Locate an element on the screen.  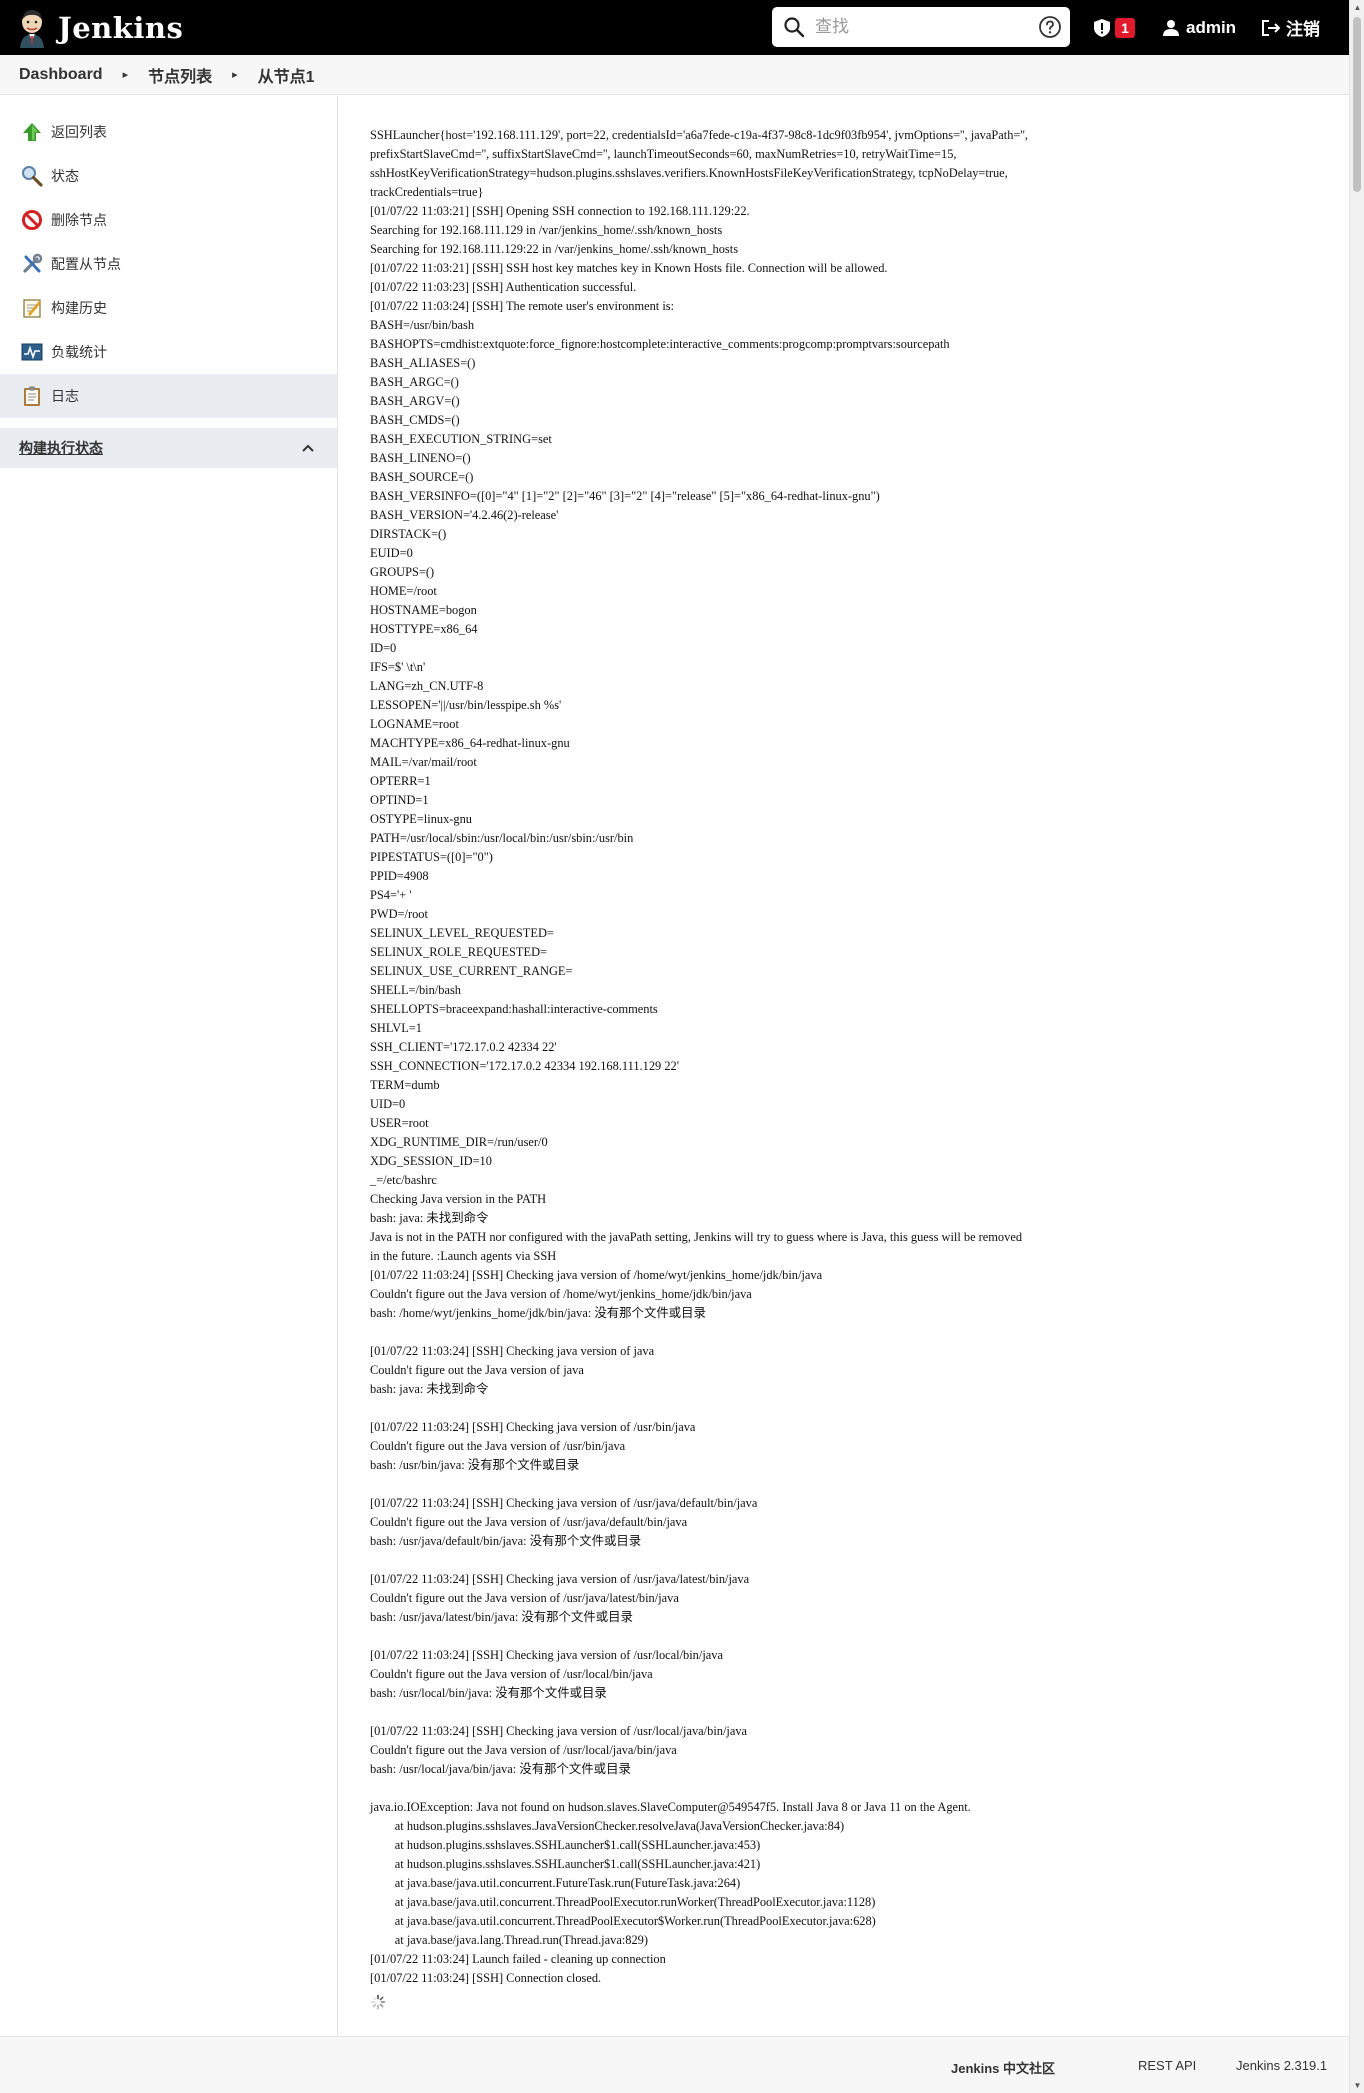
user-menu: admin is located at coordinates (1199, 27).